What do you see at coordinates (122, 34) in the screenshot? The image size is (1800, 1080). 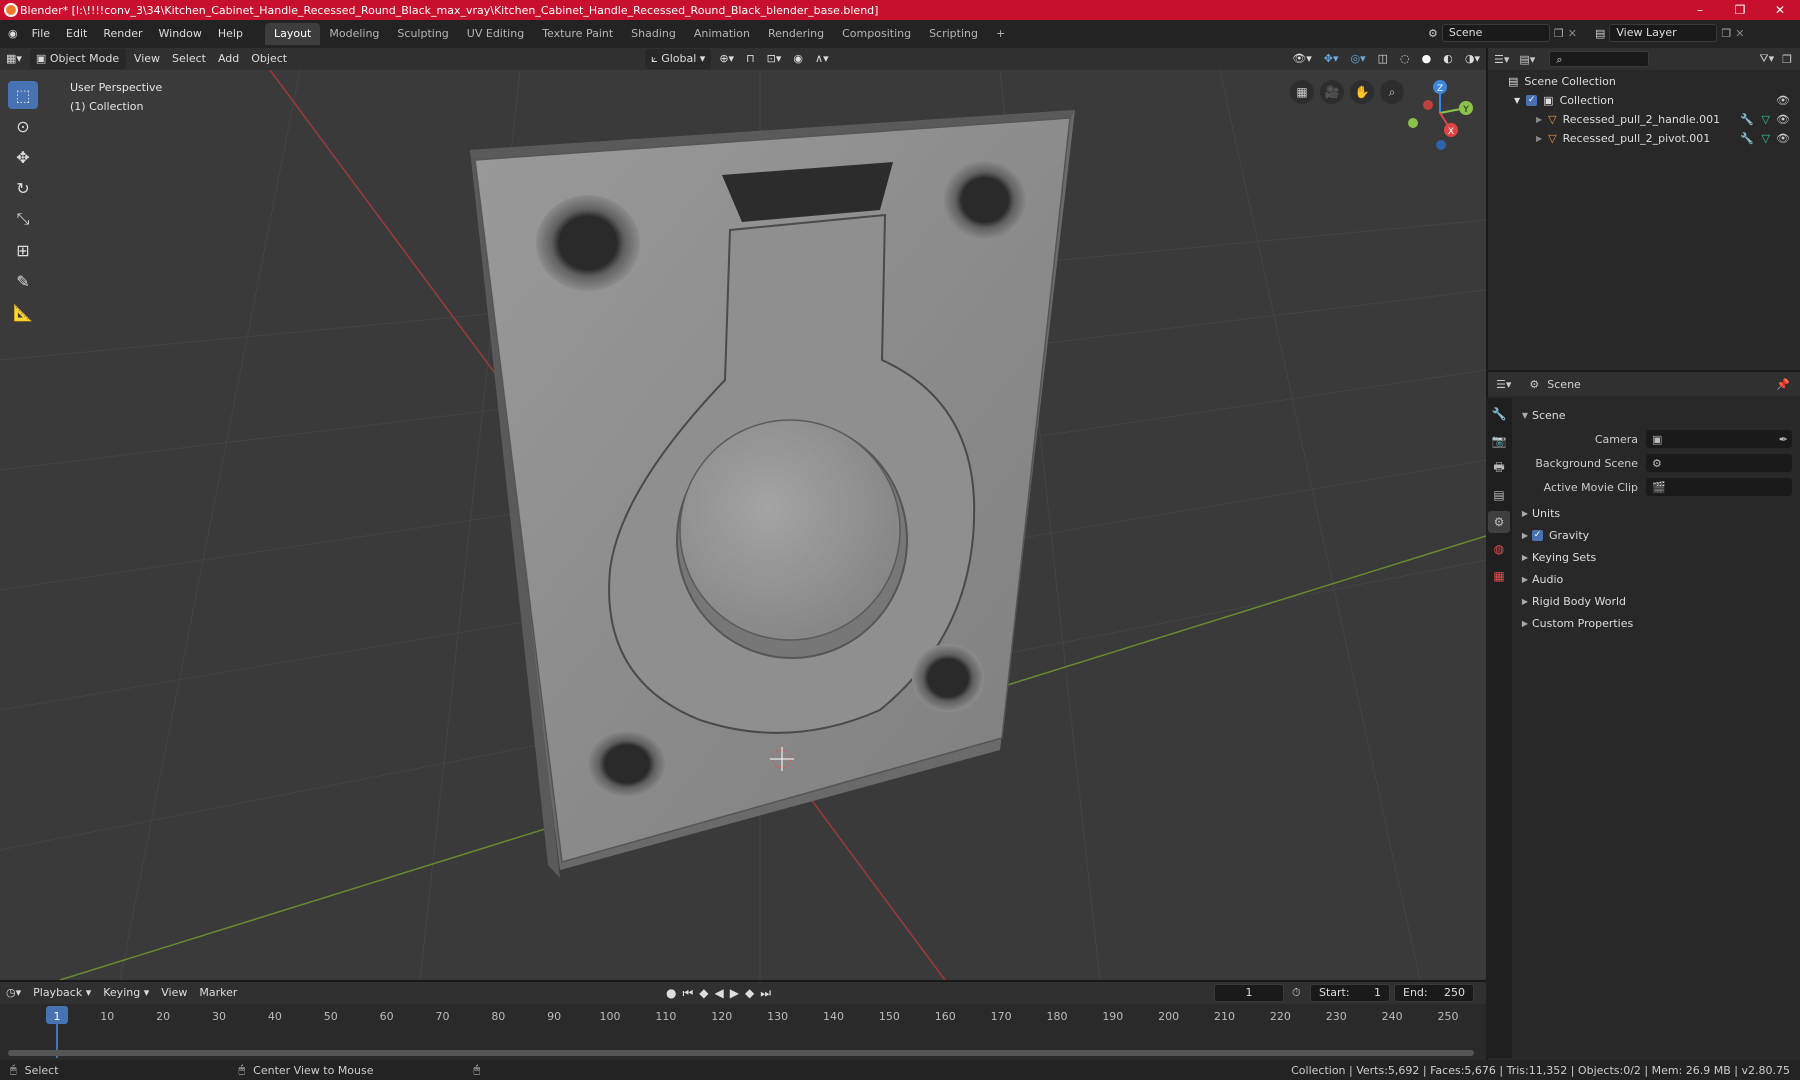 I see `menu-render: Render` at bounding box center [122, 34].